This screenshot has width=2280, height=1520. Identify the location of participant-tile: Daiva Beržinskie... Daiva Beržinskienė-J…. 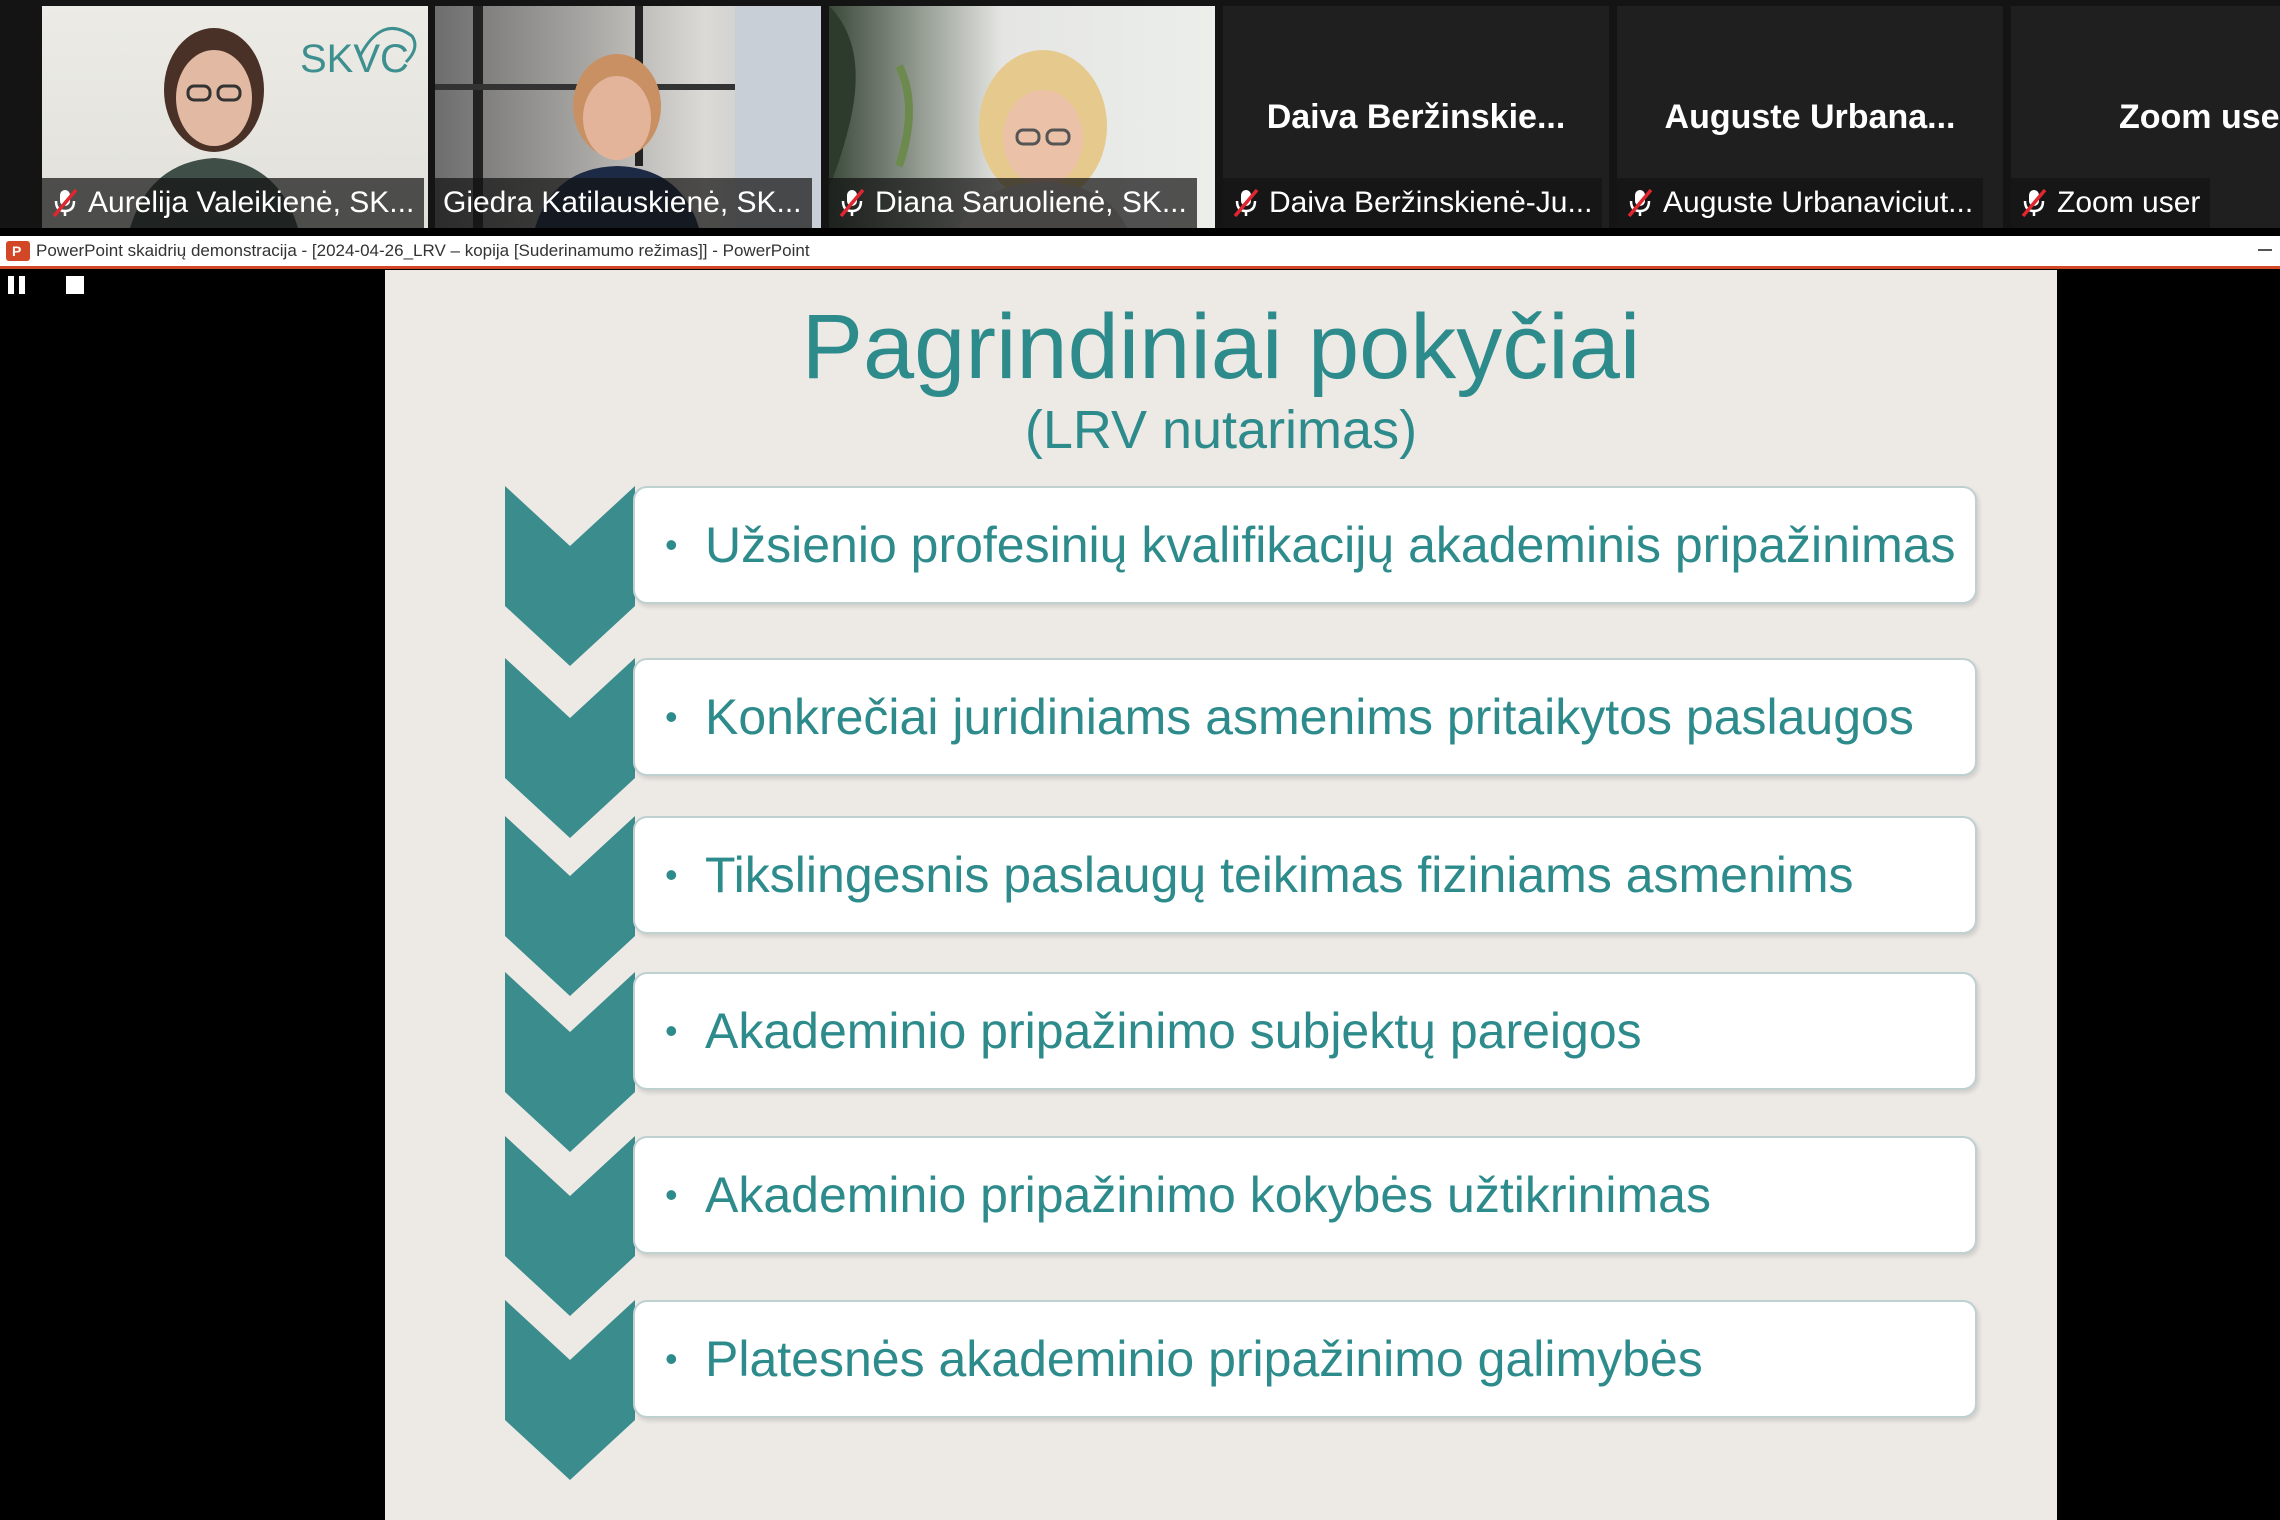
(1416, 117).